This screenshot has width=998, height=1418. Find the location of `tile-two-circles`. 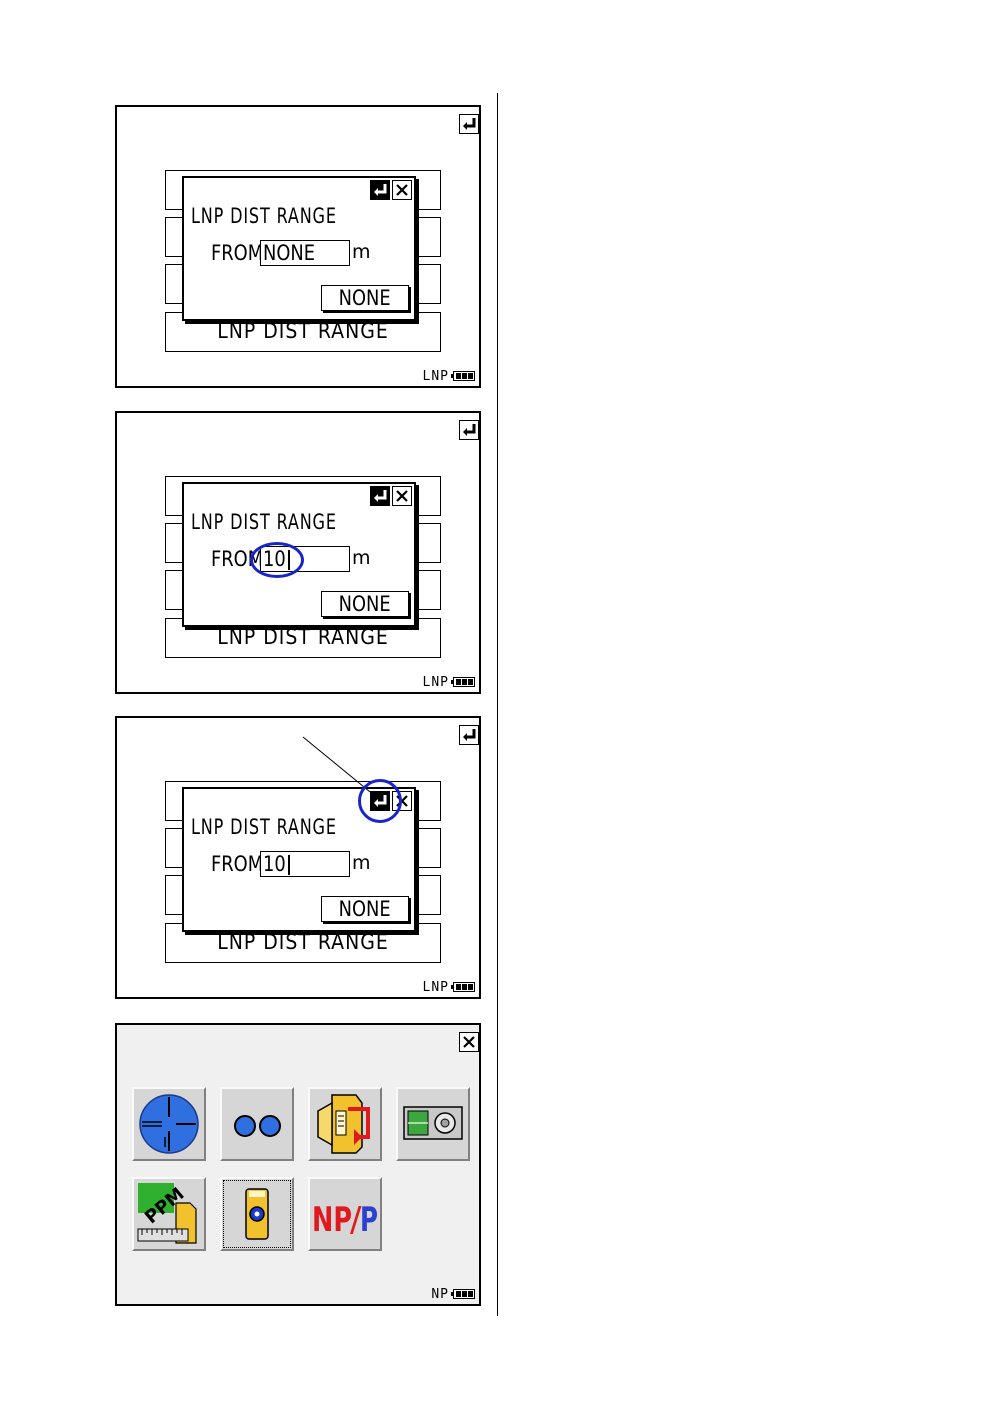

tile-two-circles is located at coordinates (257, 1124).